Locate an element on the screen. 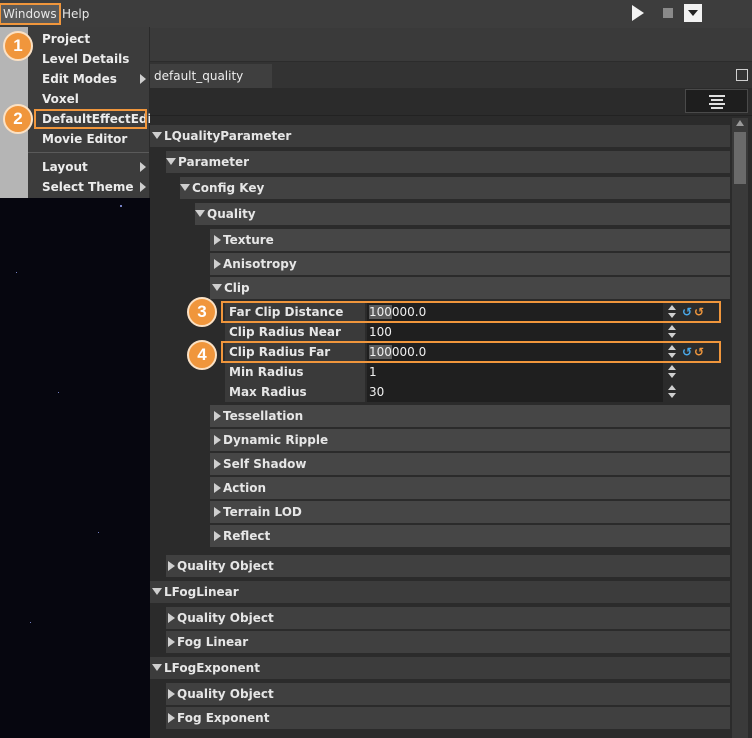 This screenshot has height=738, width=752. play-icon is located at coordinates (638, 13).